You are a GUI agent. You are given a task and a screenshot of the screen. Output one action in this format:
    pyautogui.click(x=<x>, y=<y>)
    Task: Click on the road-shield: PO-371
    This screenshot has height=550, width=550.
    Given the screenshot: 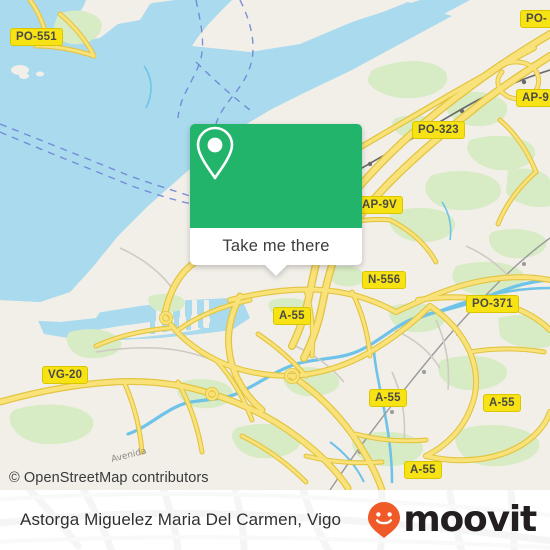 What is the action you would take?
    pyautogui.click(x=492, y=304)
    